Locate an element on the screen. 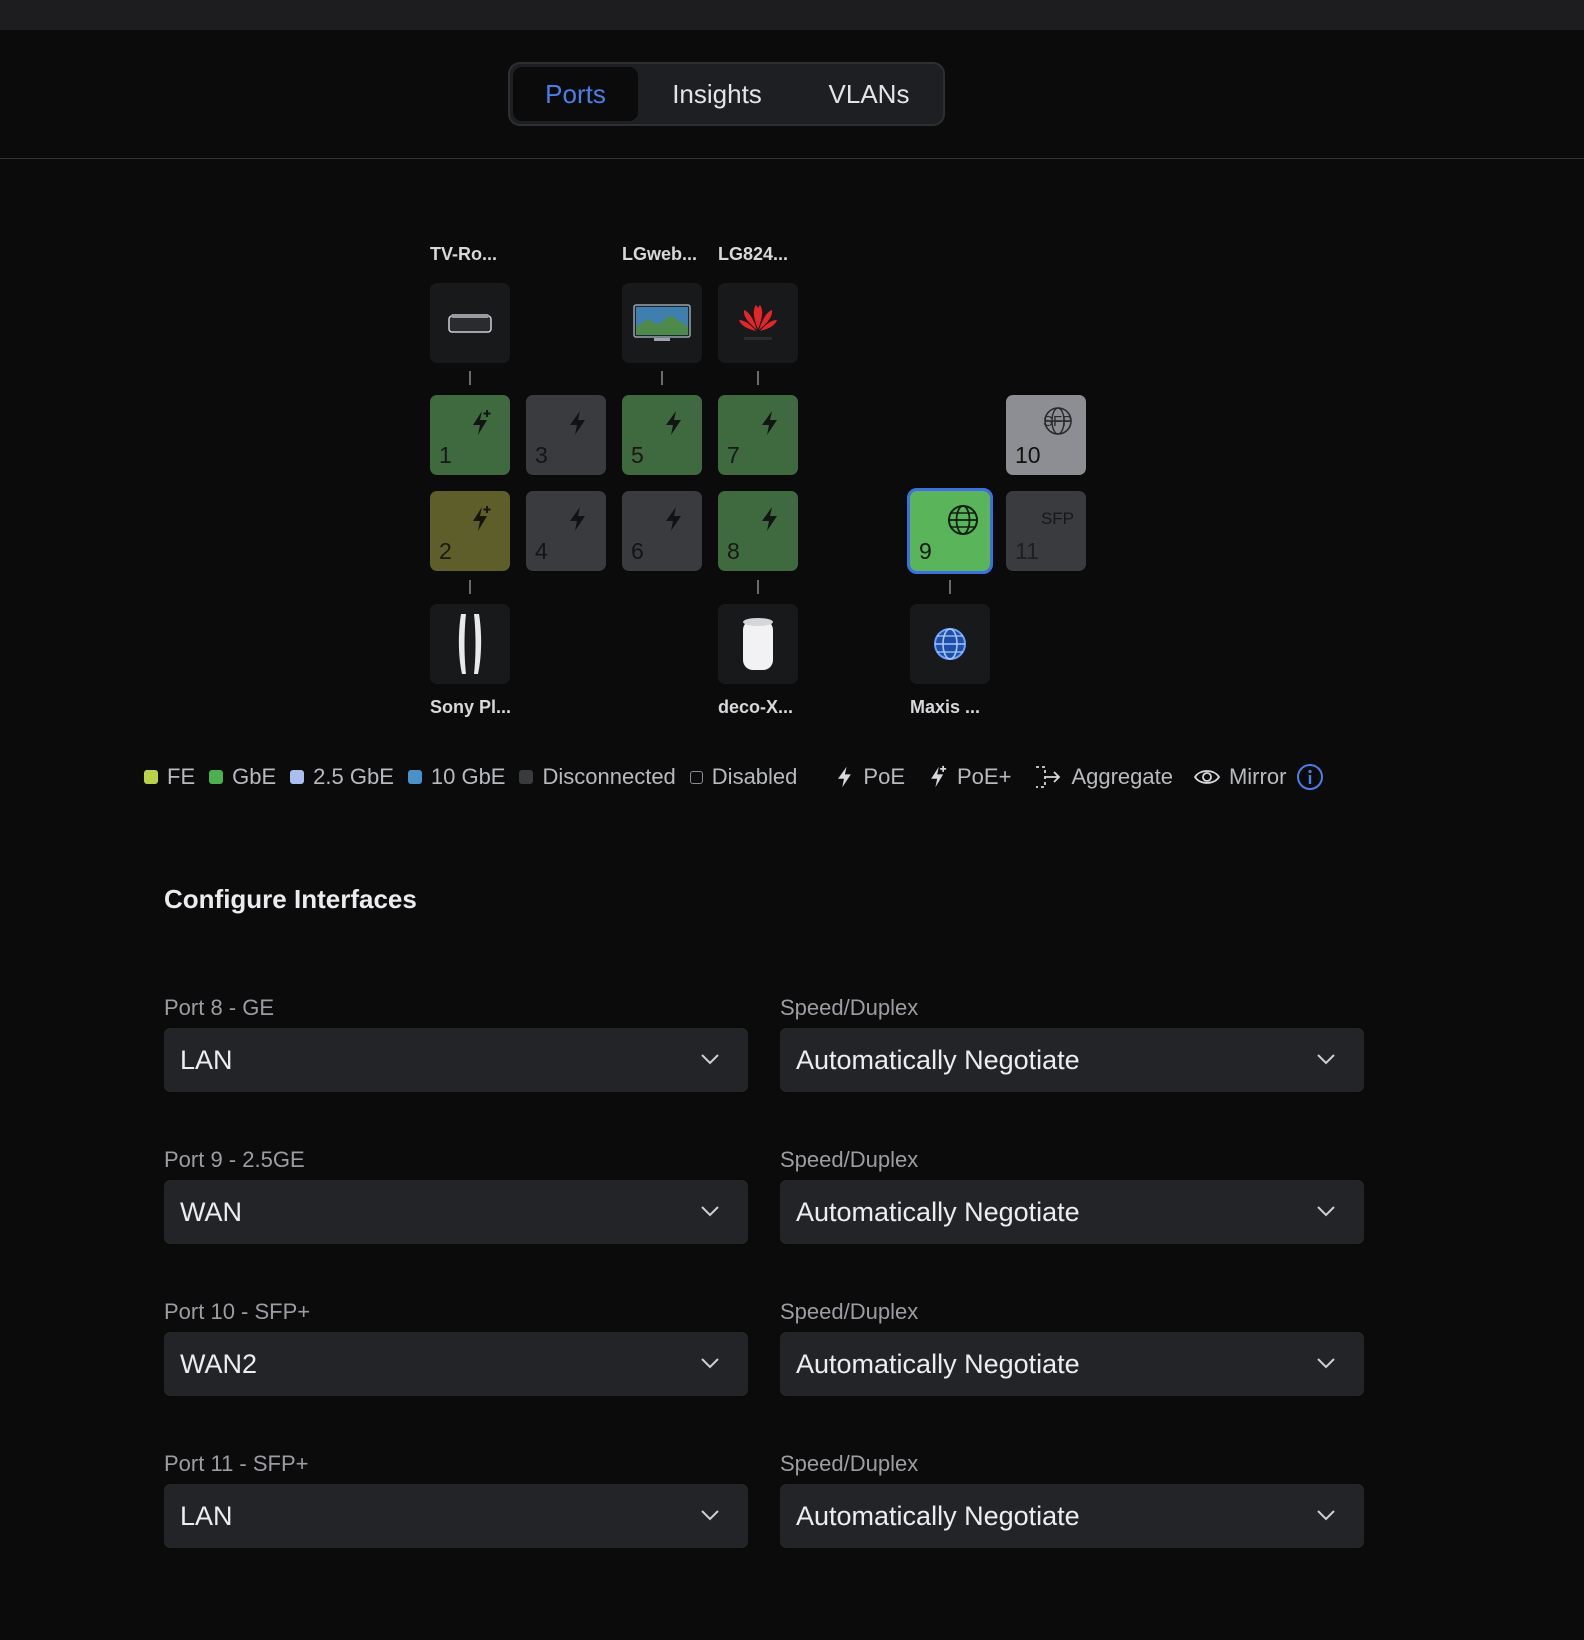 Image resolution: width=1584 pixels, height=1640 pixels. playstation-icon is located at coordinates (470, 644).